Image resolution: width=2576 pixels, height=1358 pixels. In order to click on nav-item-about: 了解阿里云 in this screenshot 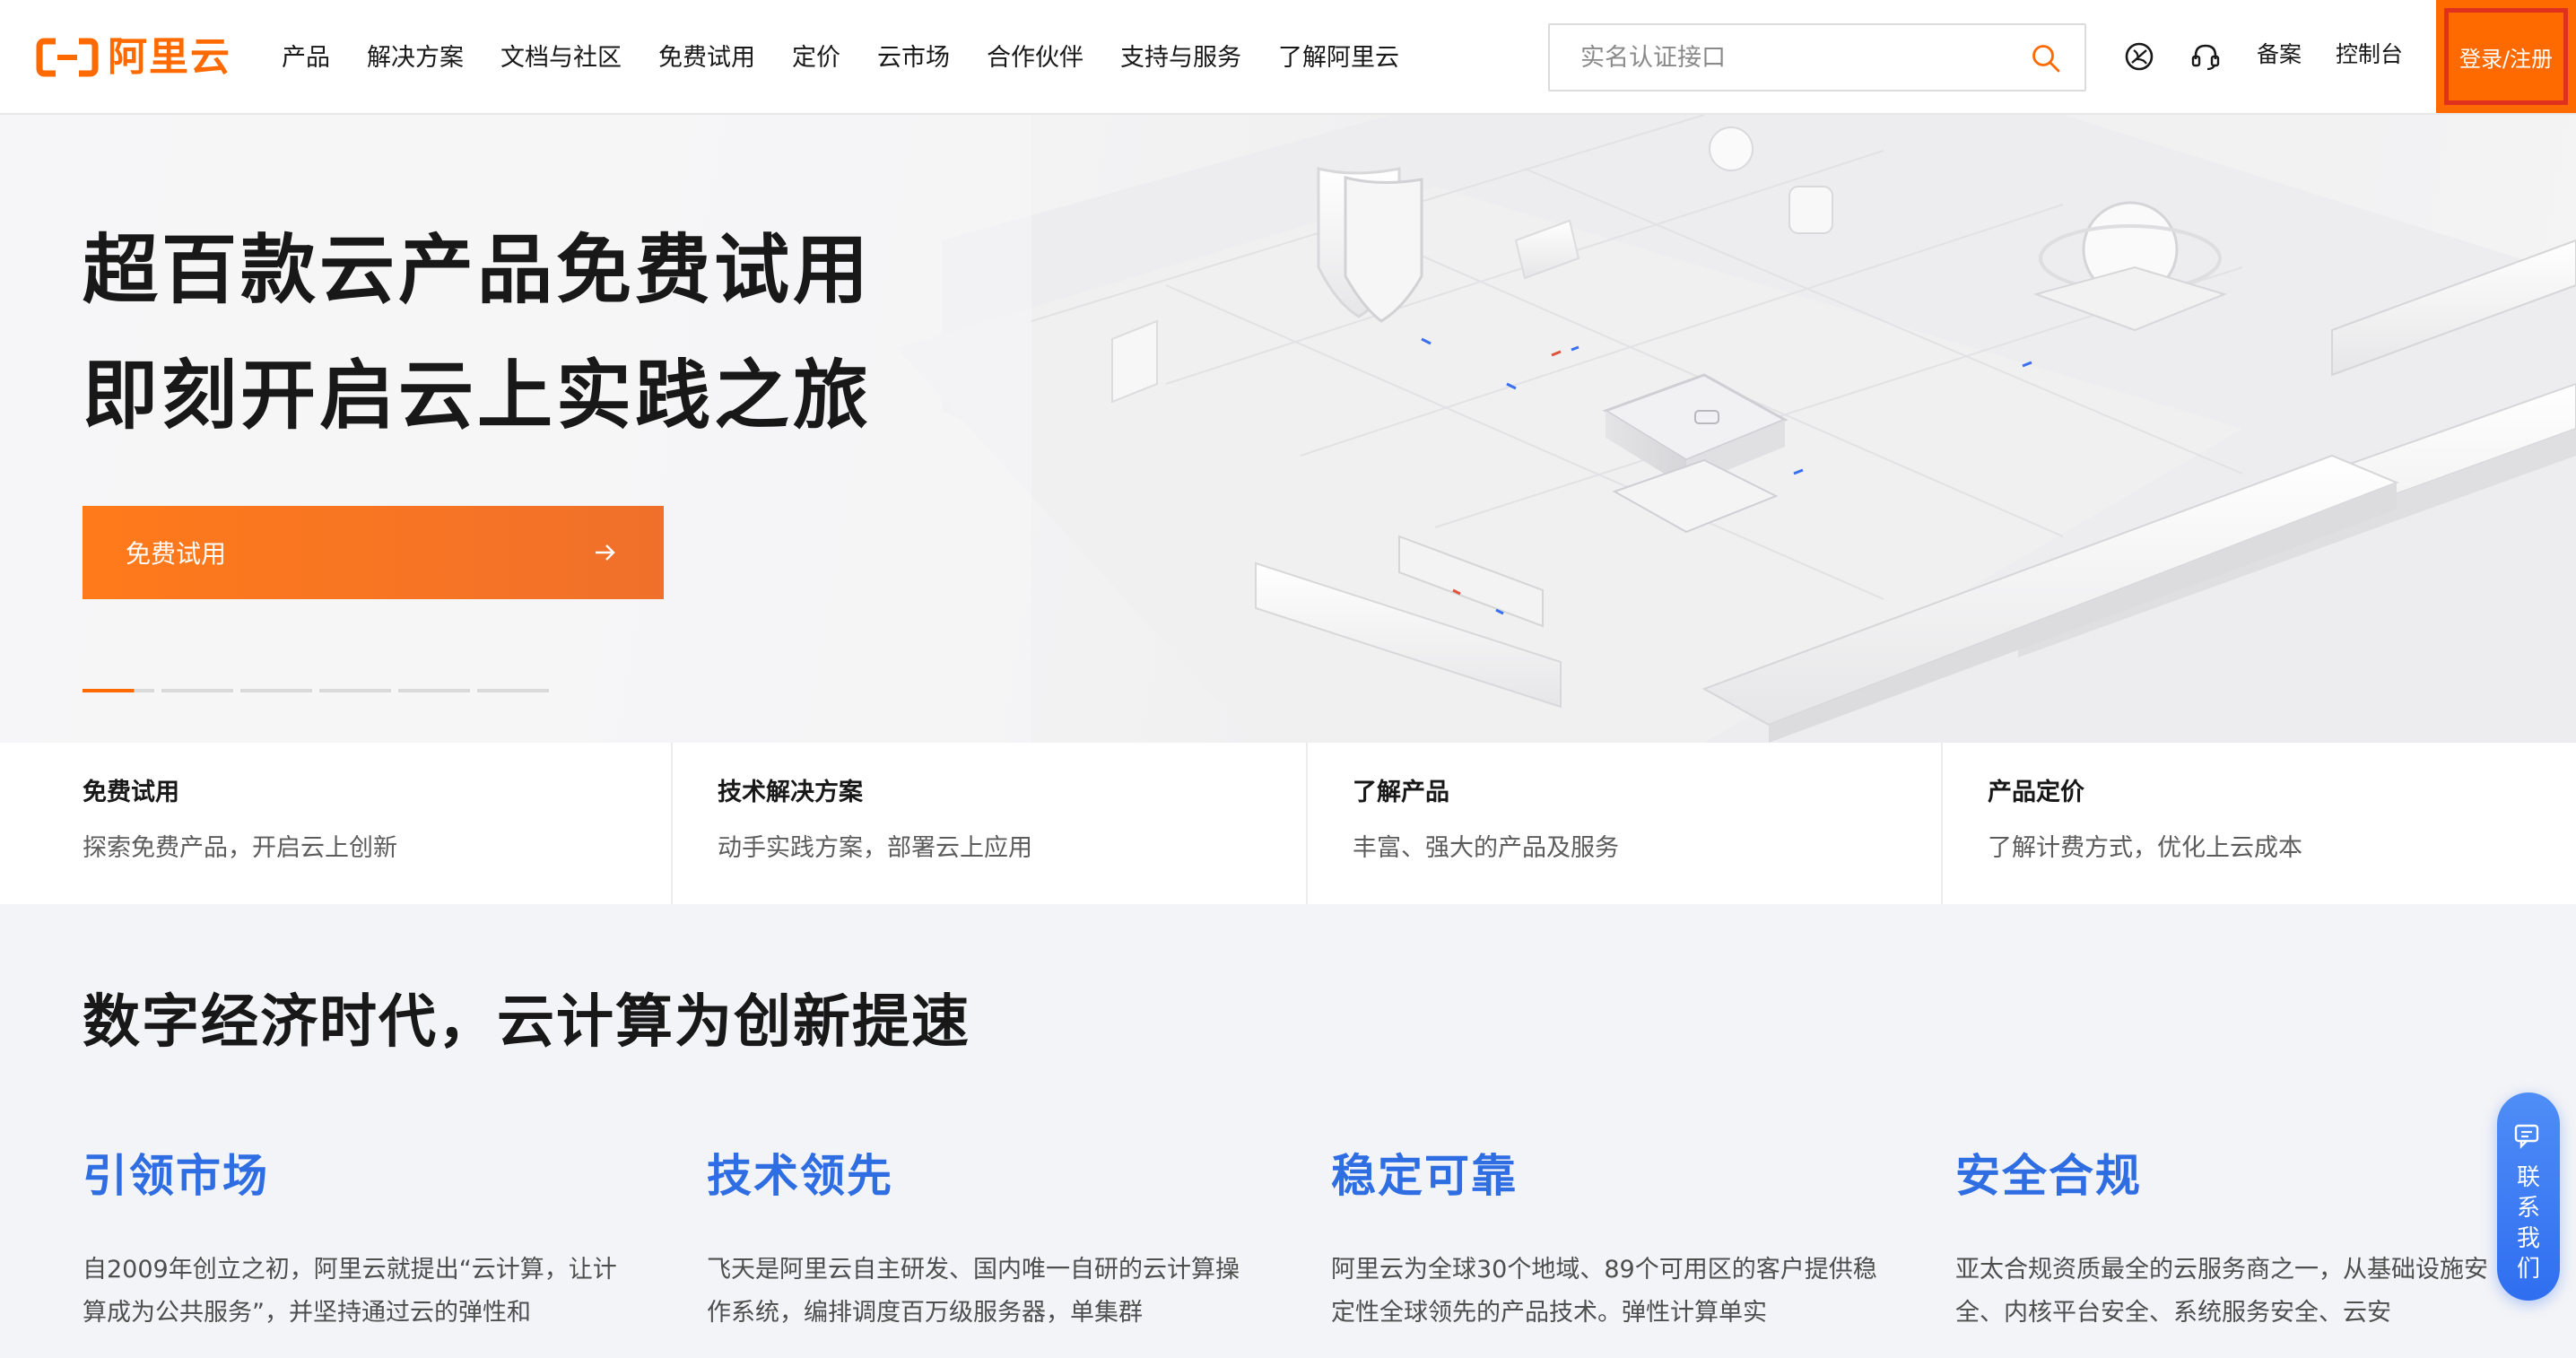, I will do `click(1338, 58)`.